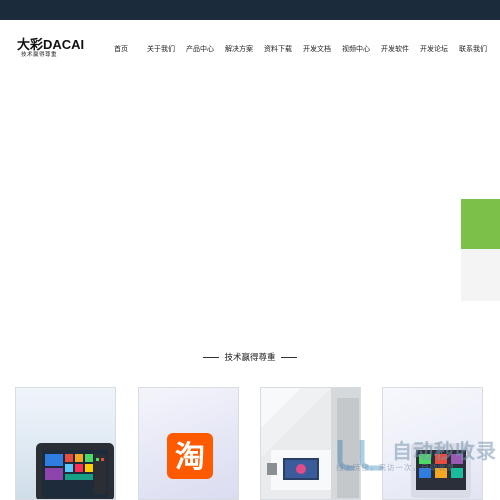 The width and height of the screenshot is (500, 500). I want to click on taobao-icon: 淘, so click(190, 456).